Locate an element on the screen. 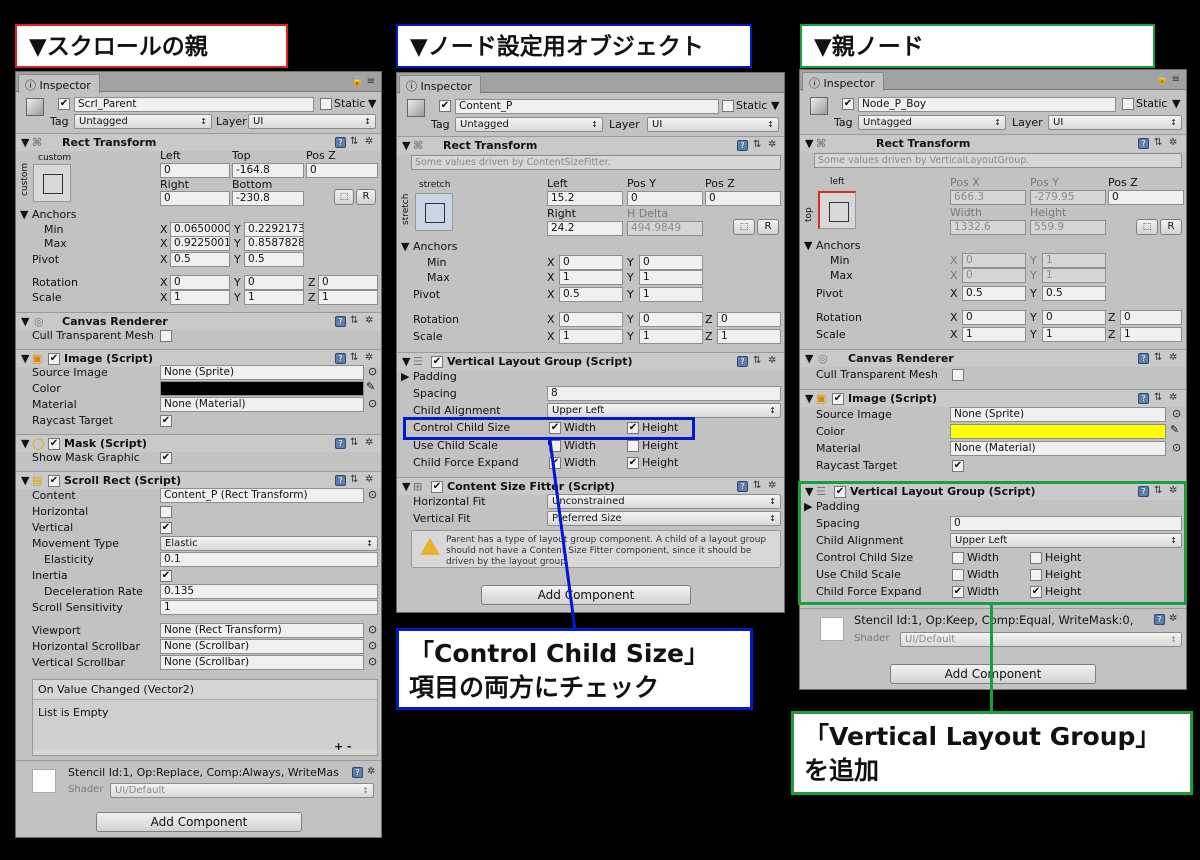  left-field: 15.2 is located at coordinates (585, 198).